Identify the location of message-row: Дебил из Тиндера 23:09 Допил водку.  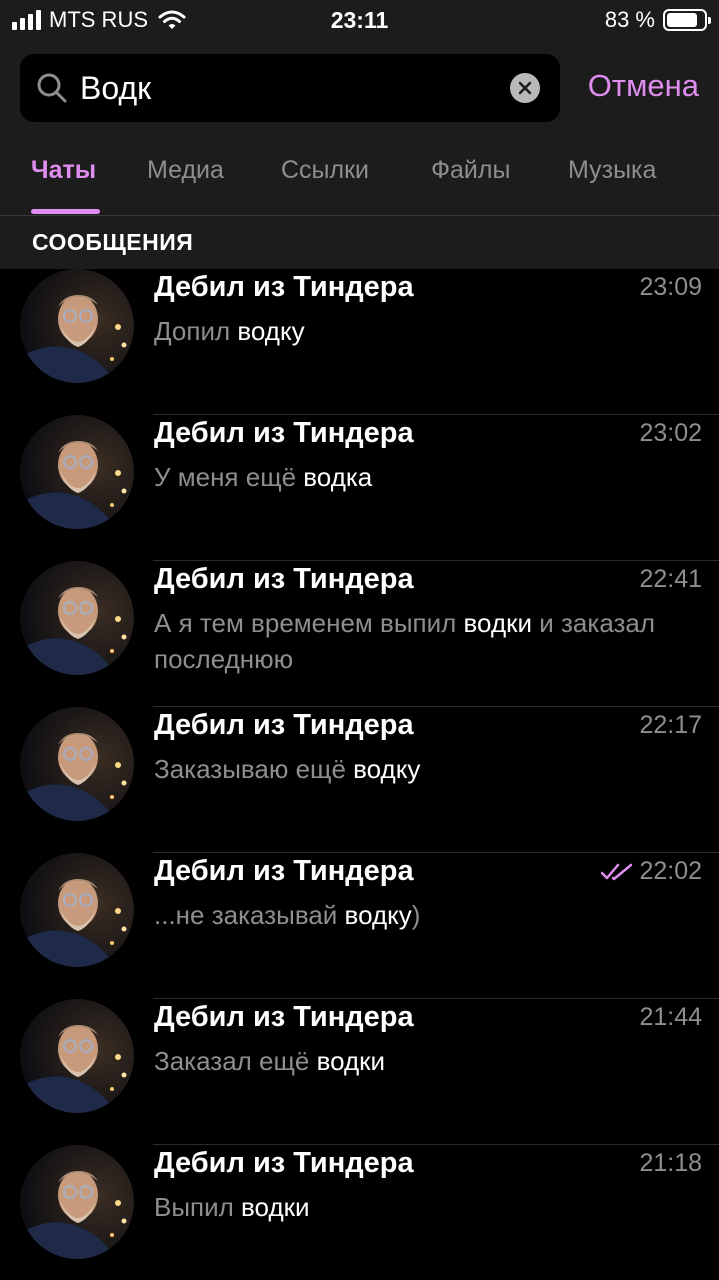
(359, 342).